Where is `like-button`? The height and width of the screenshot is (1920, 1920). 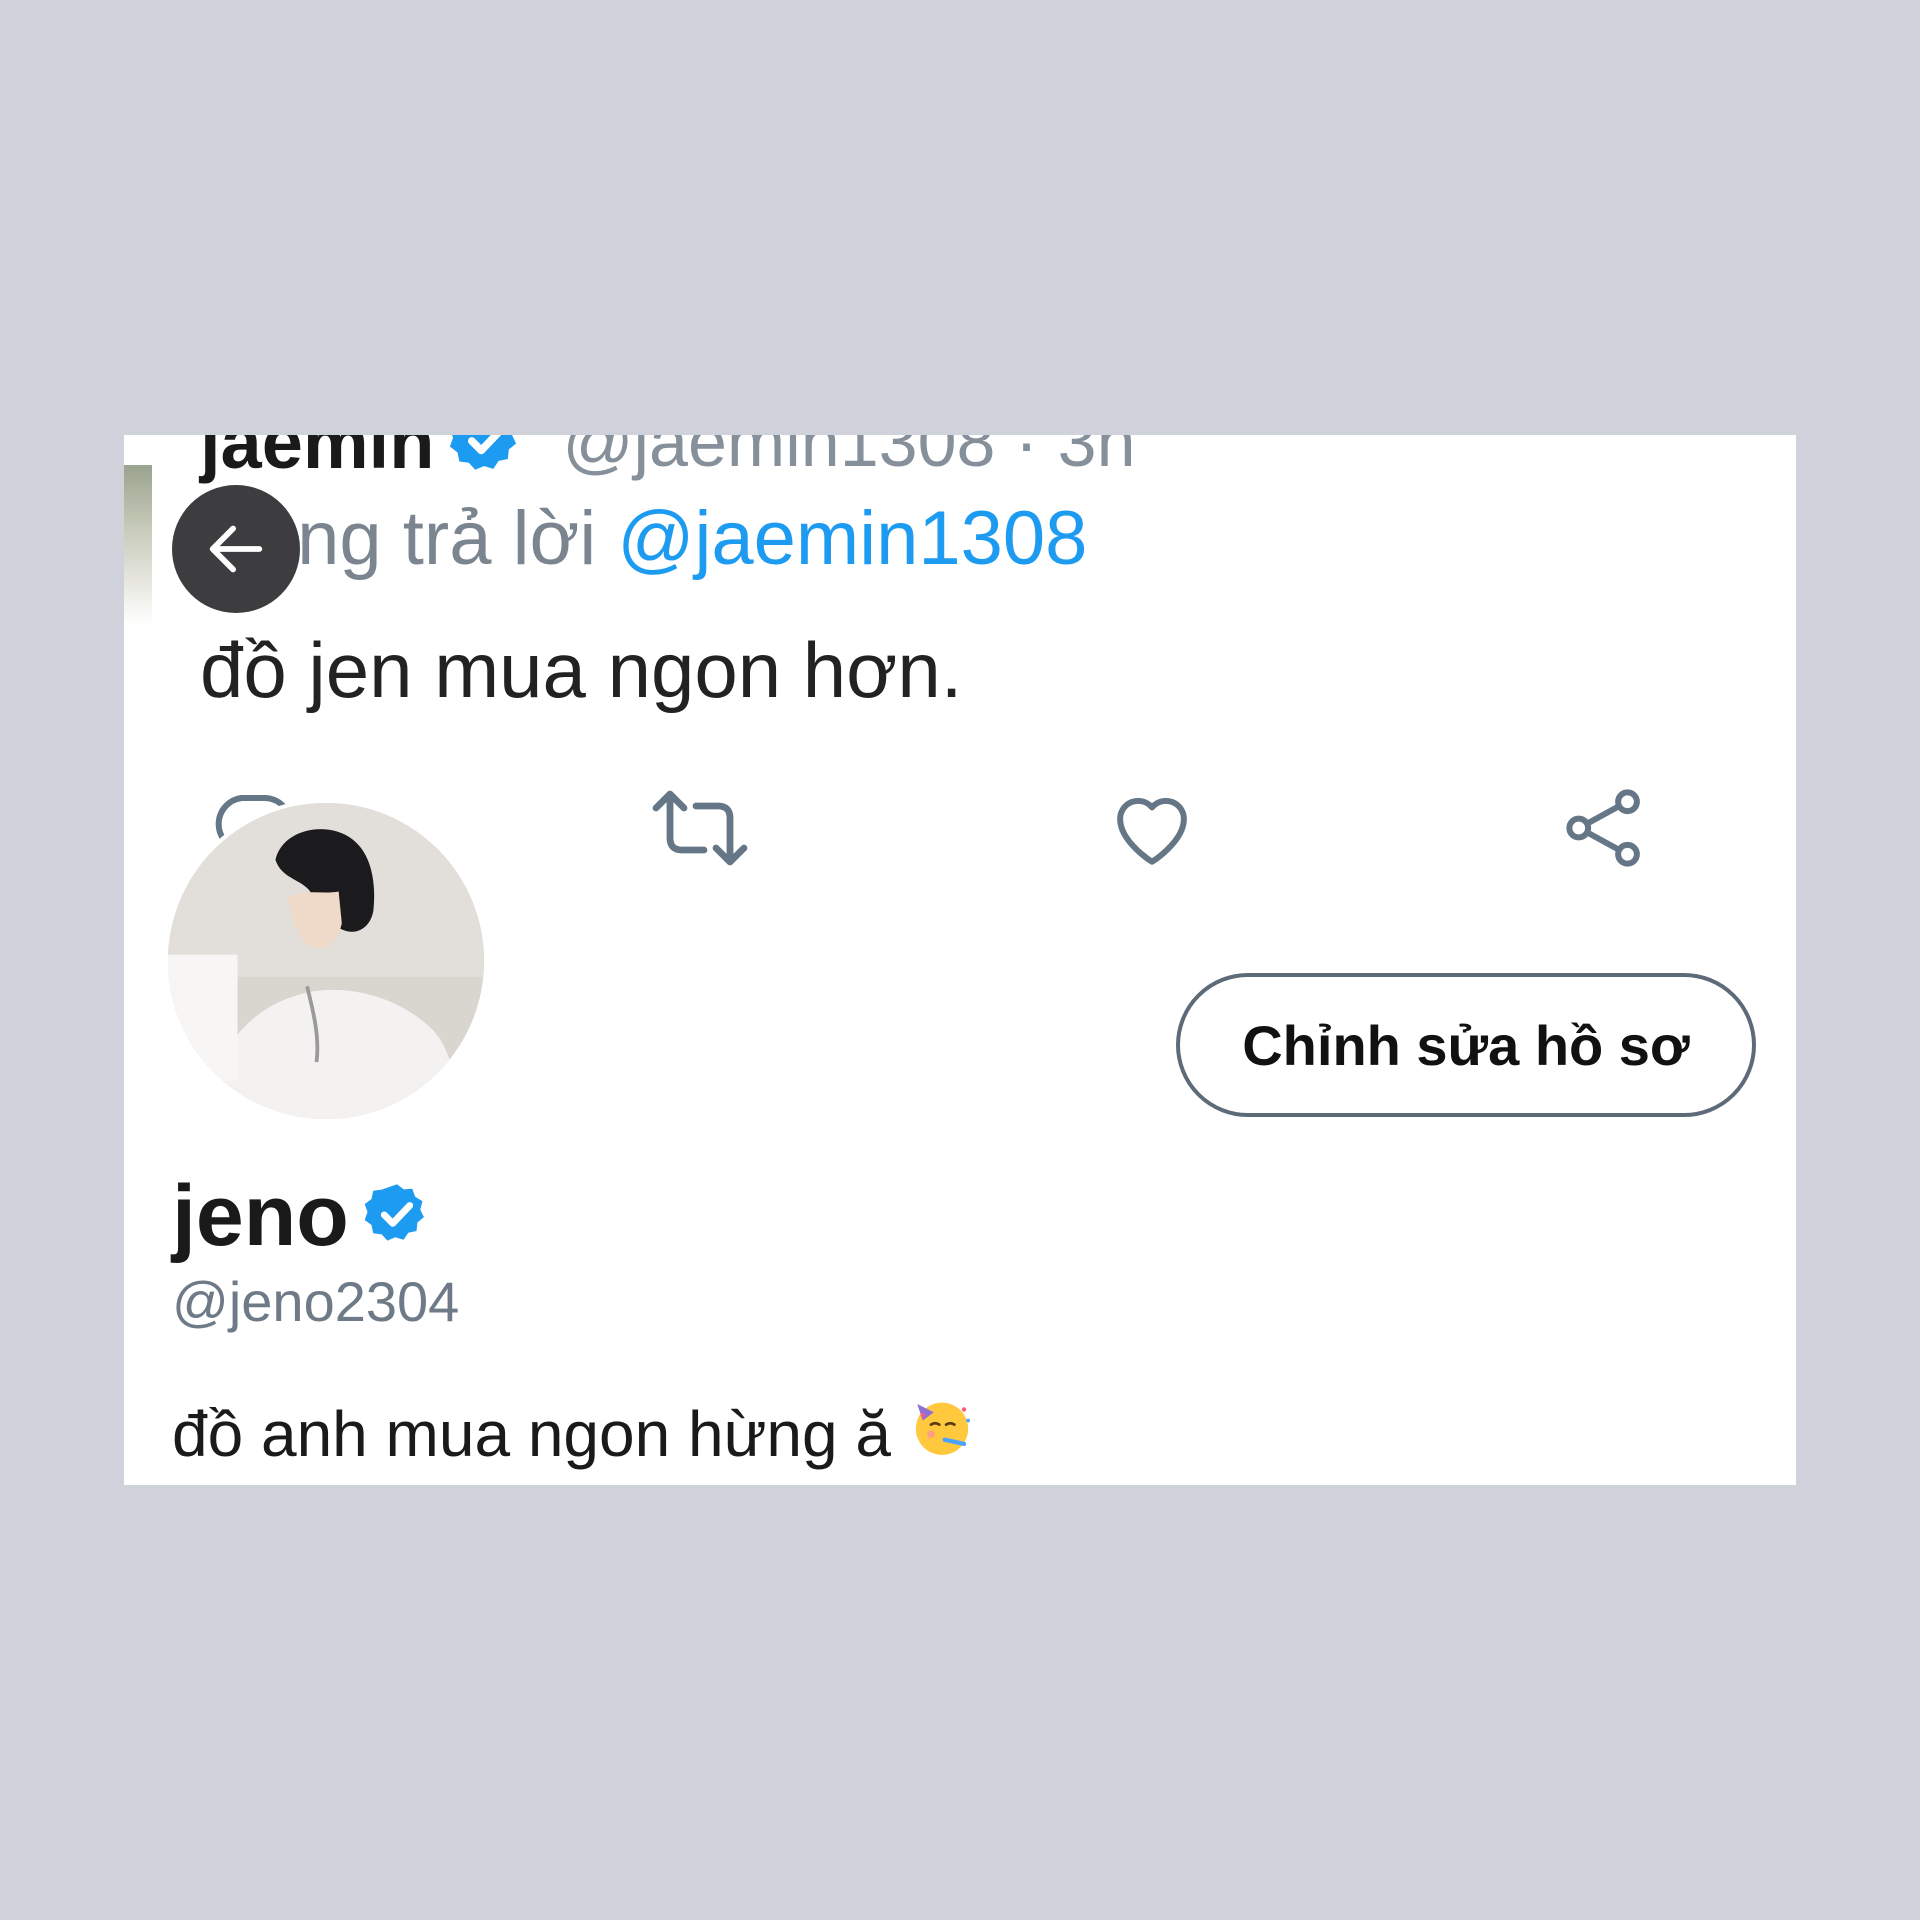
like-button is located at coordinates (1152, 830).